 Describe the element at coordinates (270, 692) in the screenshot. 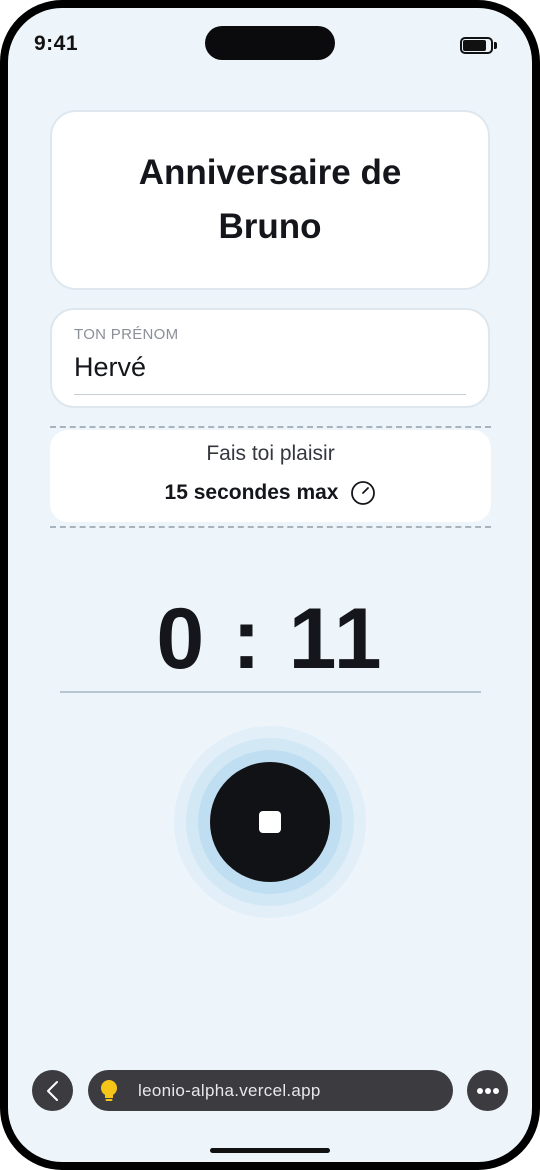

I see `countdown-divider` at that location.